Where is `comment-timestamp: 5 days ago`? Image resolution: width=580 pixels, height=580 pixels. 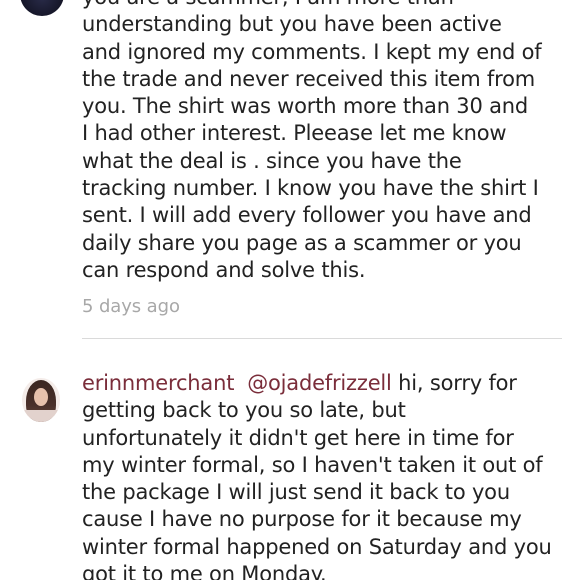 comment-timestamp: 5 days ago is located at coordinates (131, 306).